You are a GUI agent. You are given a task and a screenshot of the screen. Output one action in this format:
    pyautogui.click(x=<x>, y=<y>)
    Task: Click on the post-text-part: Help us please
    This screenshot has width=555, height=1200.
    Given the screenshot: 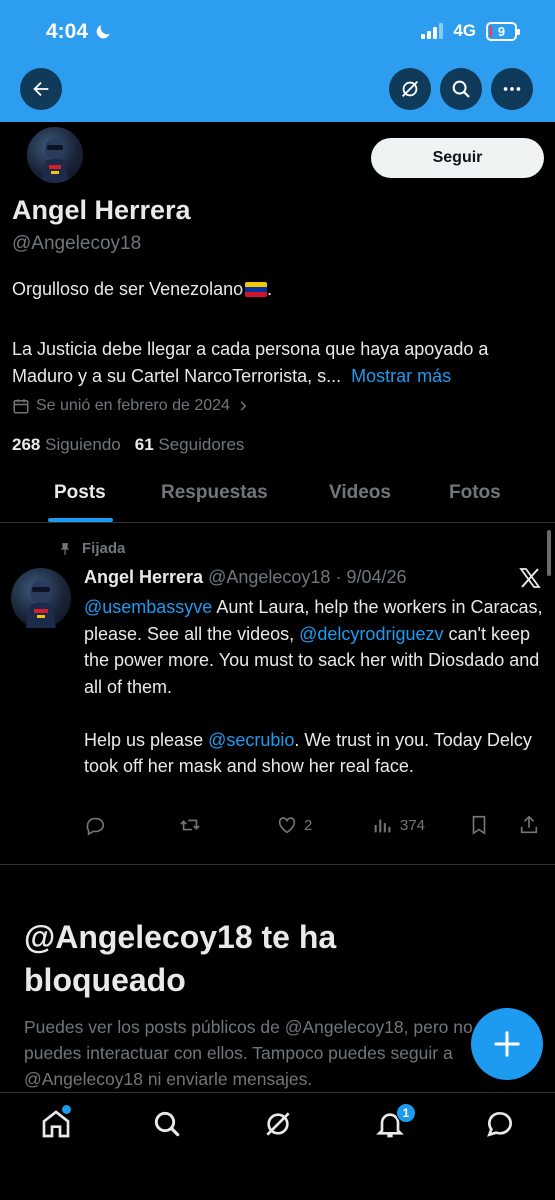 What is the action you would take?
    pyautogui.click(x=146, y=739)
    